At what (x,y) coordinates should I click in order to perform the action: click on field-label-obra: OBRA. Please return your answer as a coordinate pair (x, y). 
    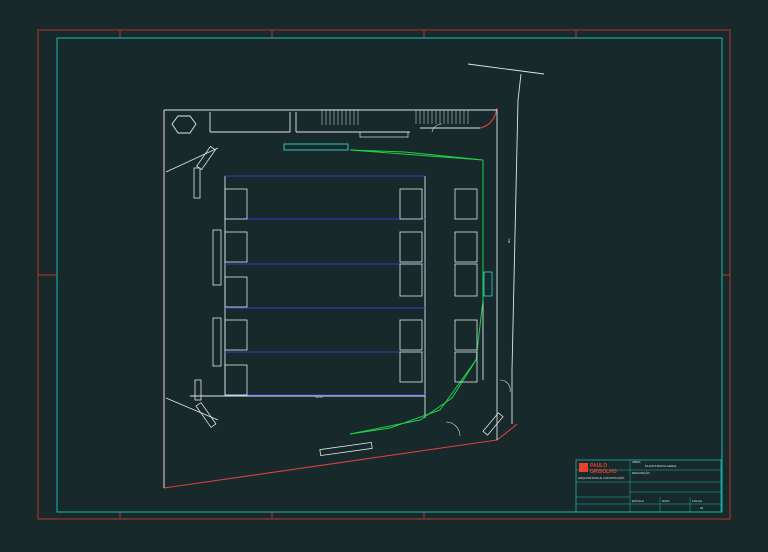
    Looking at the image, I should click on (636, 462).